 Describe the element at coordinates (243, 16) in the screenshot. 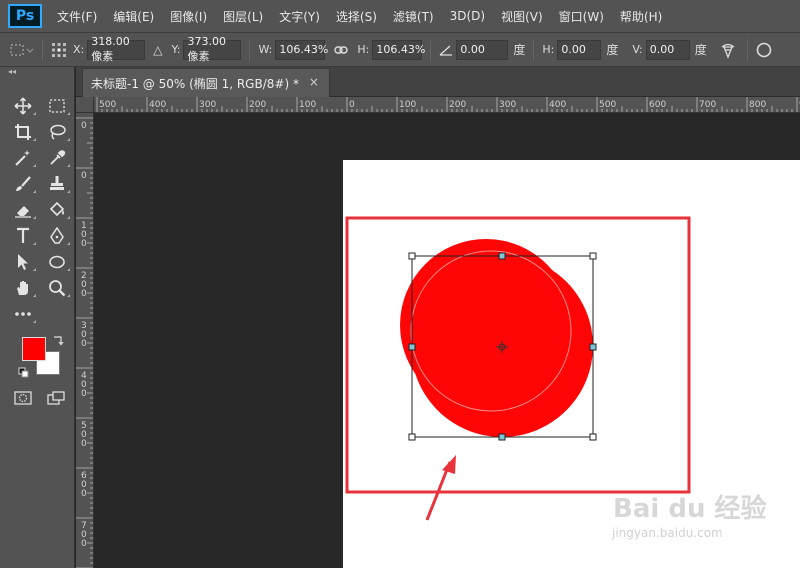

I see `menu-layer: 图层(L)` at that location.